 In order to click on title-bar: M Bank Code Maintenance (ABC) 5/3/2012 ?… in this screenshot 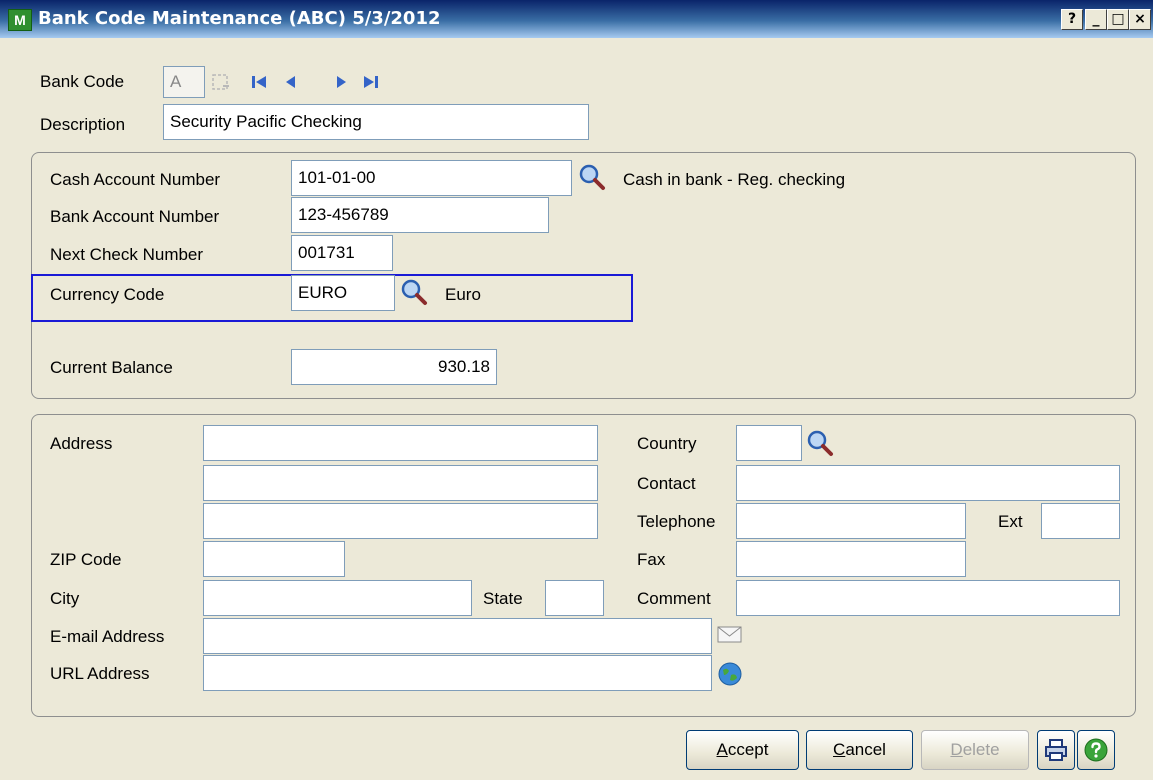, I will do `click(576, 19)`.